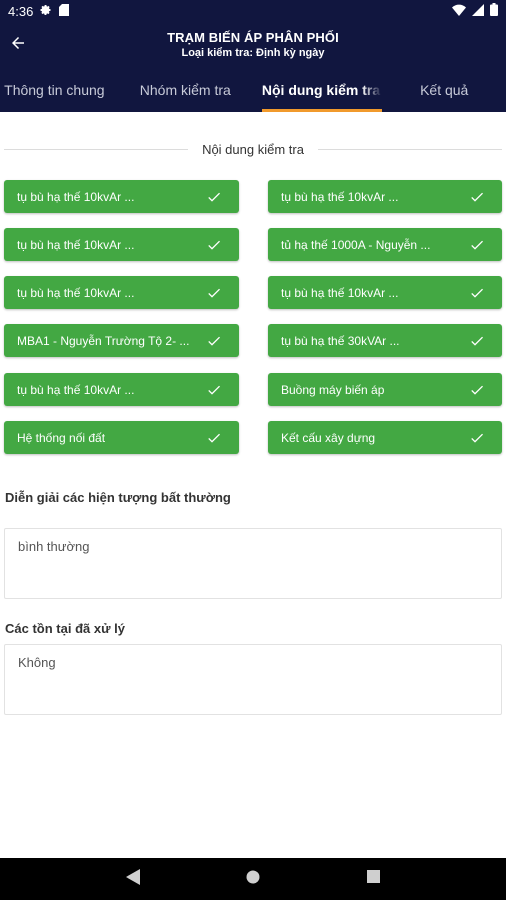 Image resolution: width=506 pixels, height=900 pixels. I want to click on tab-check-content: Nội dung kiểm tra, so click(322, 90).